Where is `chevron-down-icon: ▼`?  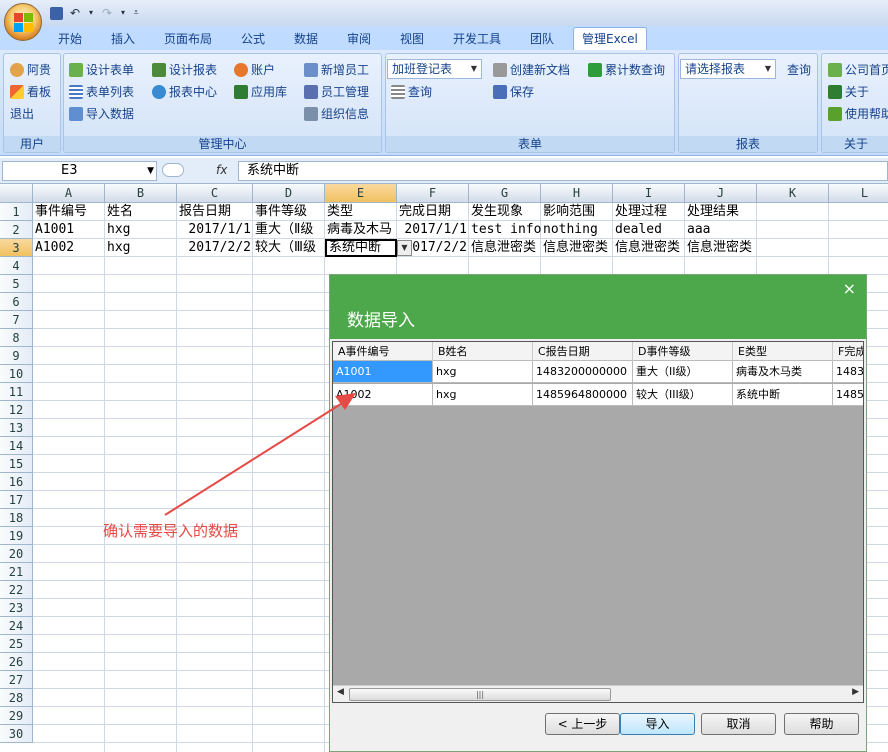
chevron-down-icon: ▼ is located at coordinates (404, 248).